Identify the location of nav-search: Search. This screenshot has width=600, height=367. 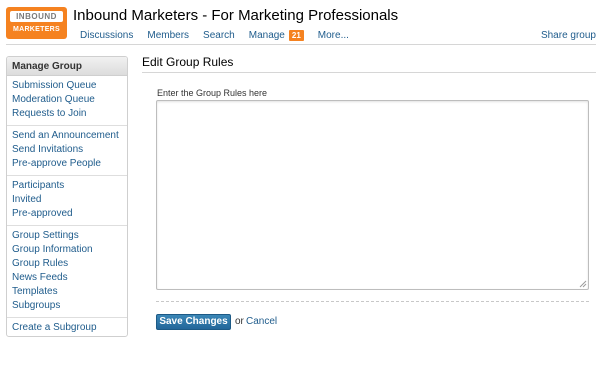
(219, 35).